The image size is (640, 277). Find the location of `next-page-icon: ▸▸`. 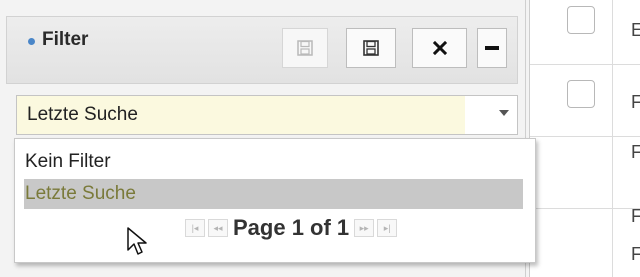

next-page-icon: ▸▸ is located at coordinates (364, 228).